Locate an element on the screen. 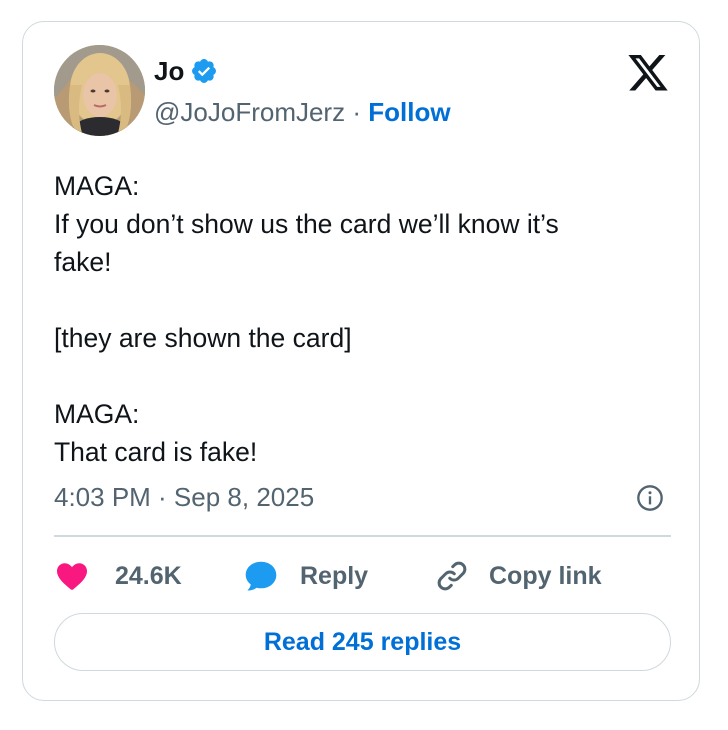  like-button: 24.6K is located at coordinates (118, 576).